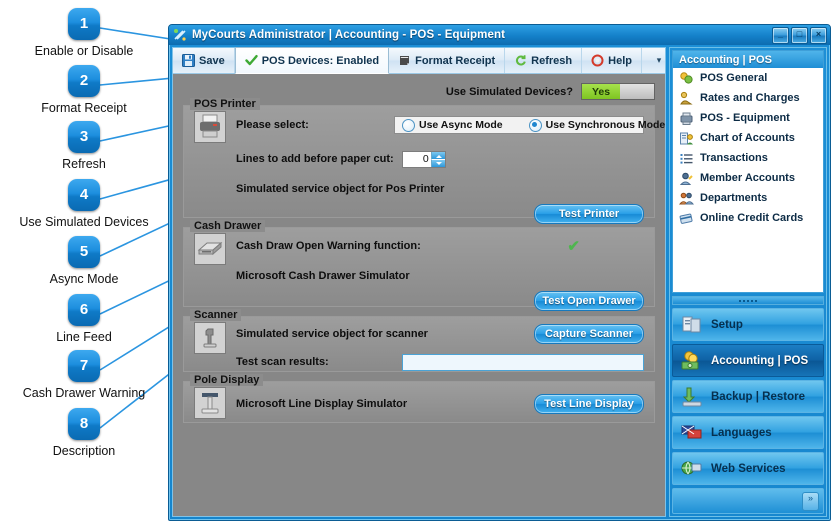  What do you see at coordinates (686, 178) in the screenshot?
I see `member-accounts-icon` at bounding box center [686, 178].